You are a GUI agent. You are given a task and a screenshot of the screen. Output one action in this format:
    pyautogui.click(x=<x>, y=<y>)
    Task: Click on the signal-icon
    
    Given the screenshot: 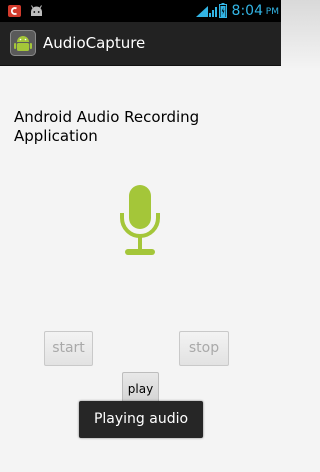 What is the action you would take?
    pyautogui.click(x=213, y=12)
    